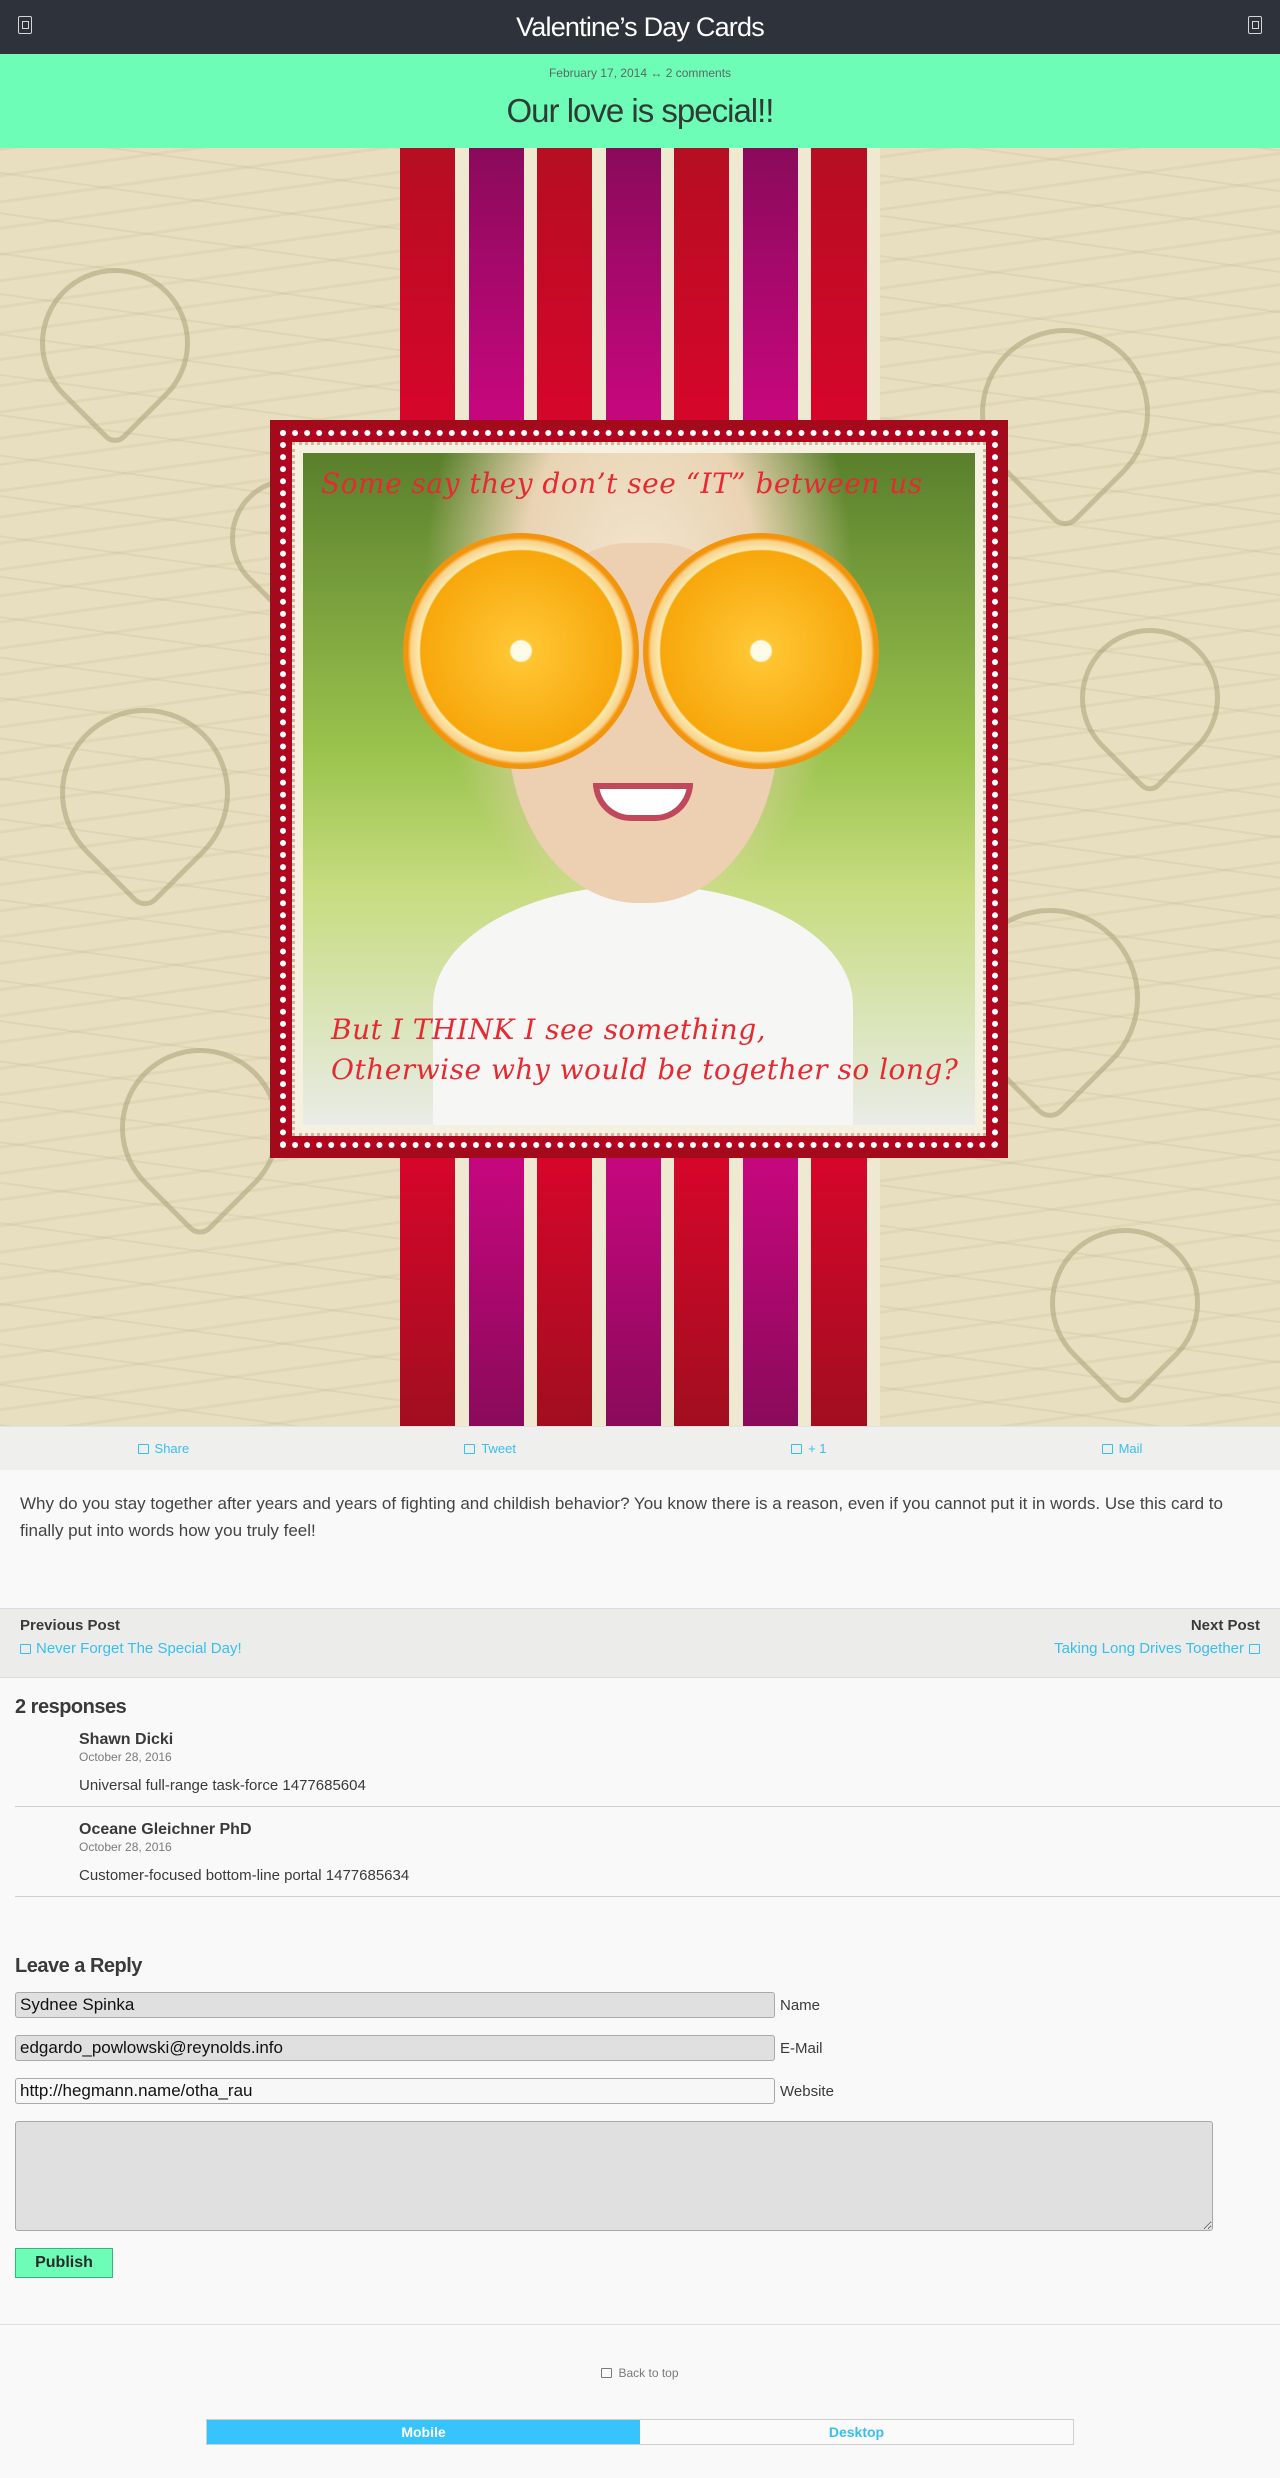 Image resolution: width=1280 pixels, height=2478 pixels. I want to click on name-field, so click(395, 2005).